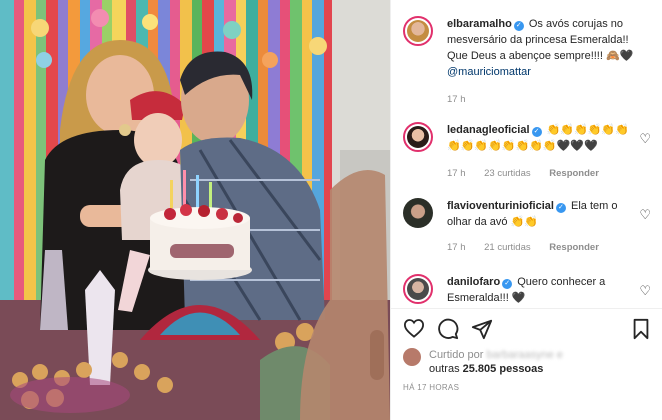 Image resolution: width=662 pixels, height=420 pixels. I want to click on liker-avatar, so click(412, 357).